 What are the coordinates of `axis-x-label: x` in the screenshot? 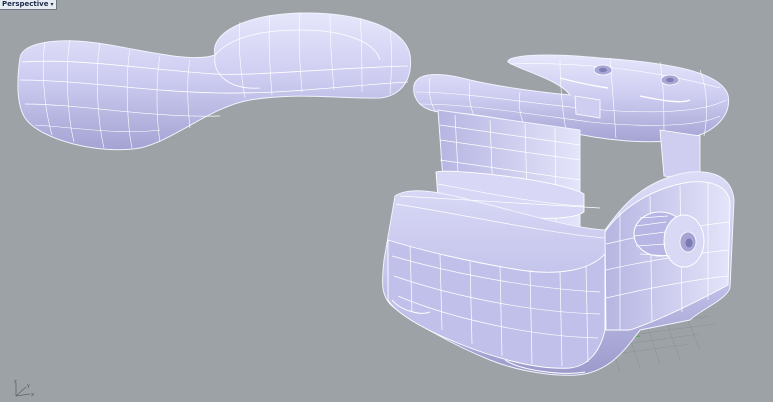 It's located at (32, 395).